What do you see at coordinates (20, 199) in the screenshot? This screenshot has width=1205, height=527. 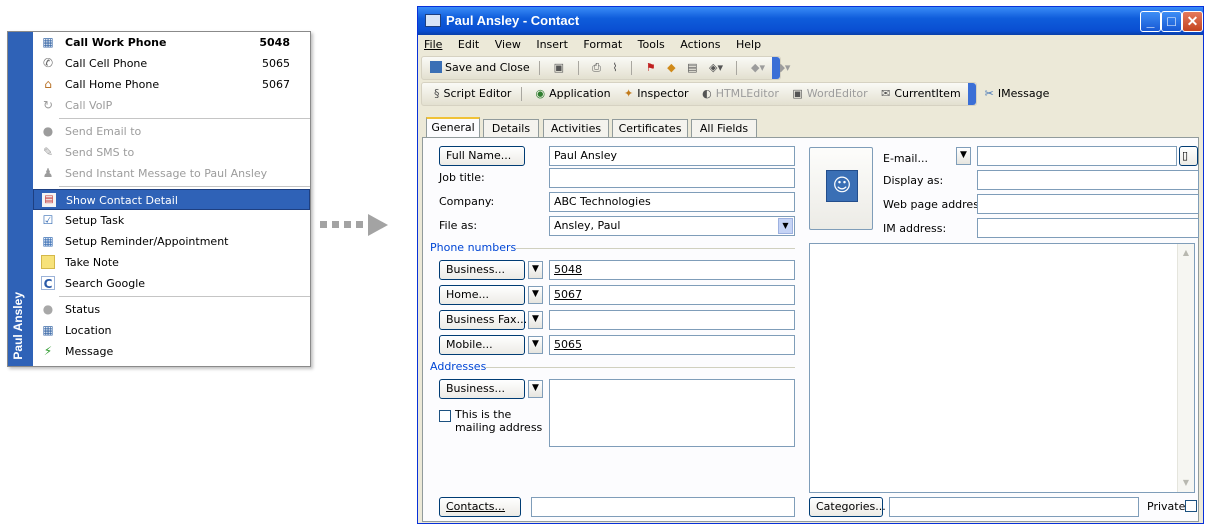 I see `menu-side-banner: Paul Ansley` at bounding box center [20, 199].